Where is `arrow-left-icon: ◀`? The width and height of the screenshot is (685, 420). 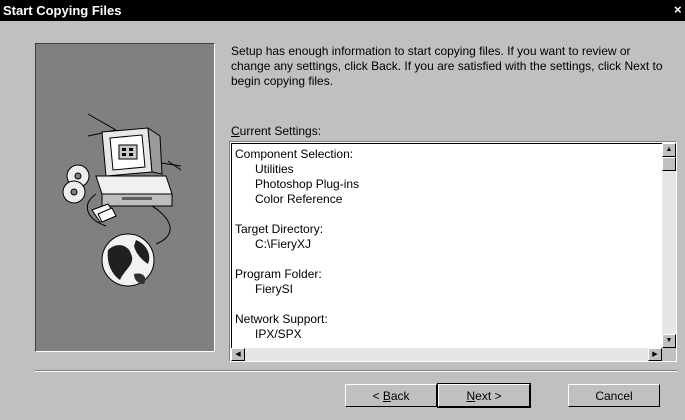 arrow-left-icon: ◀ is located at coordinates (238, 354).